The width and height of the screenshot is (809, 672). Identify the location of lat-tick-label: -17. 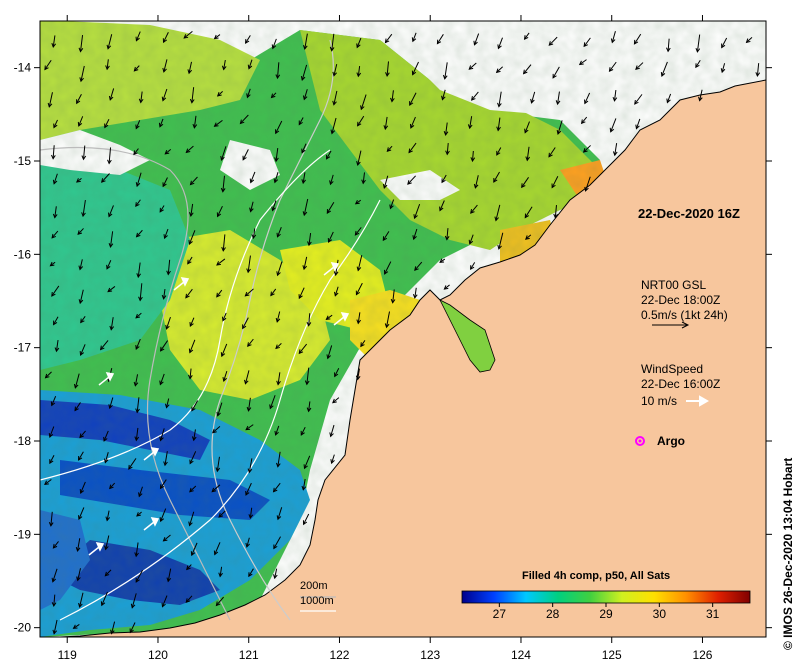
(23, 348).